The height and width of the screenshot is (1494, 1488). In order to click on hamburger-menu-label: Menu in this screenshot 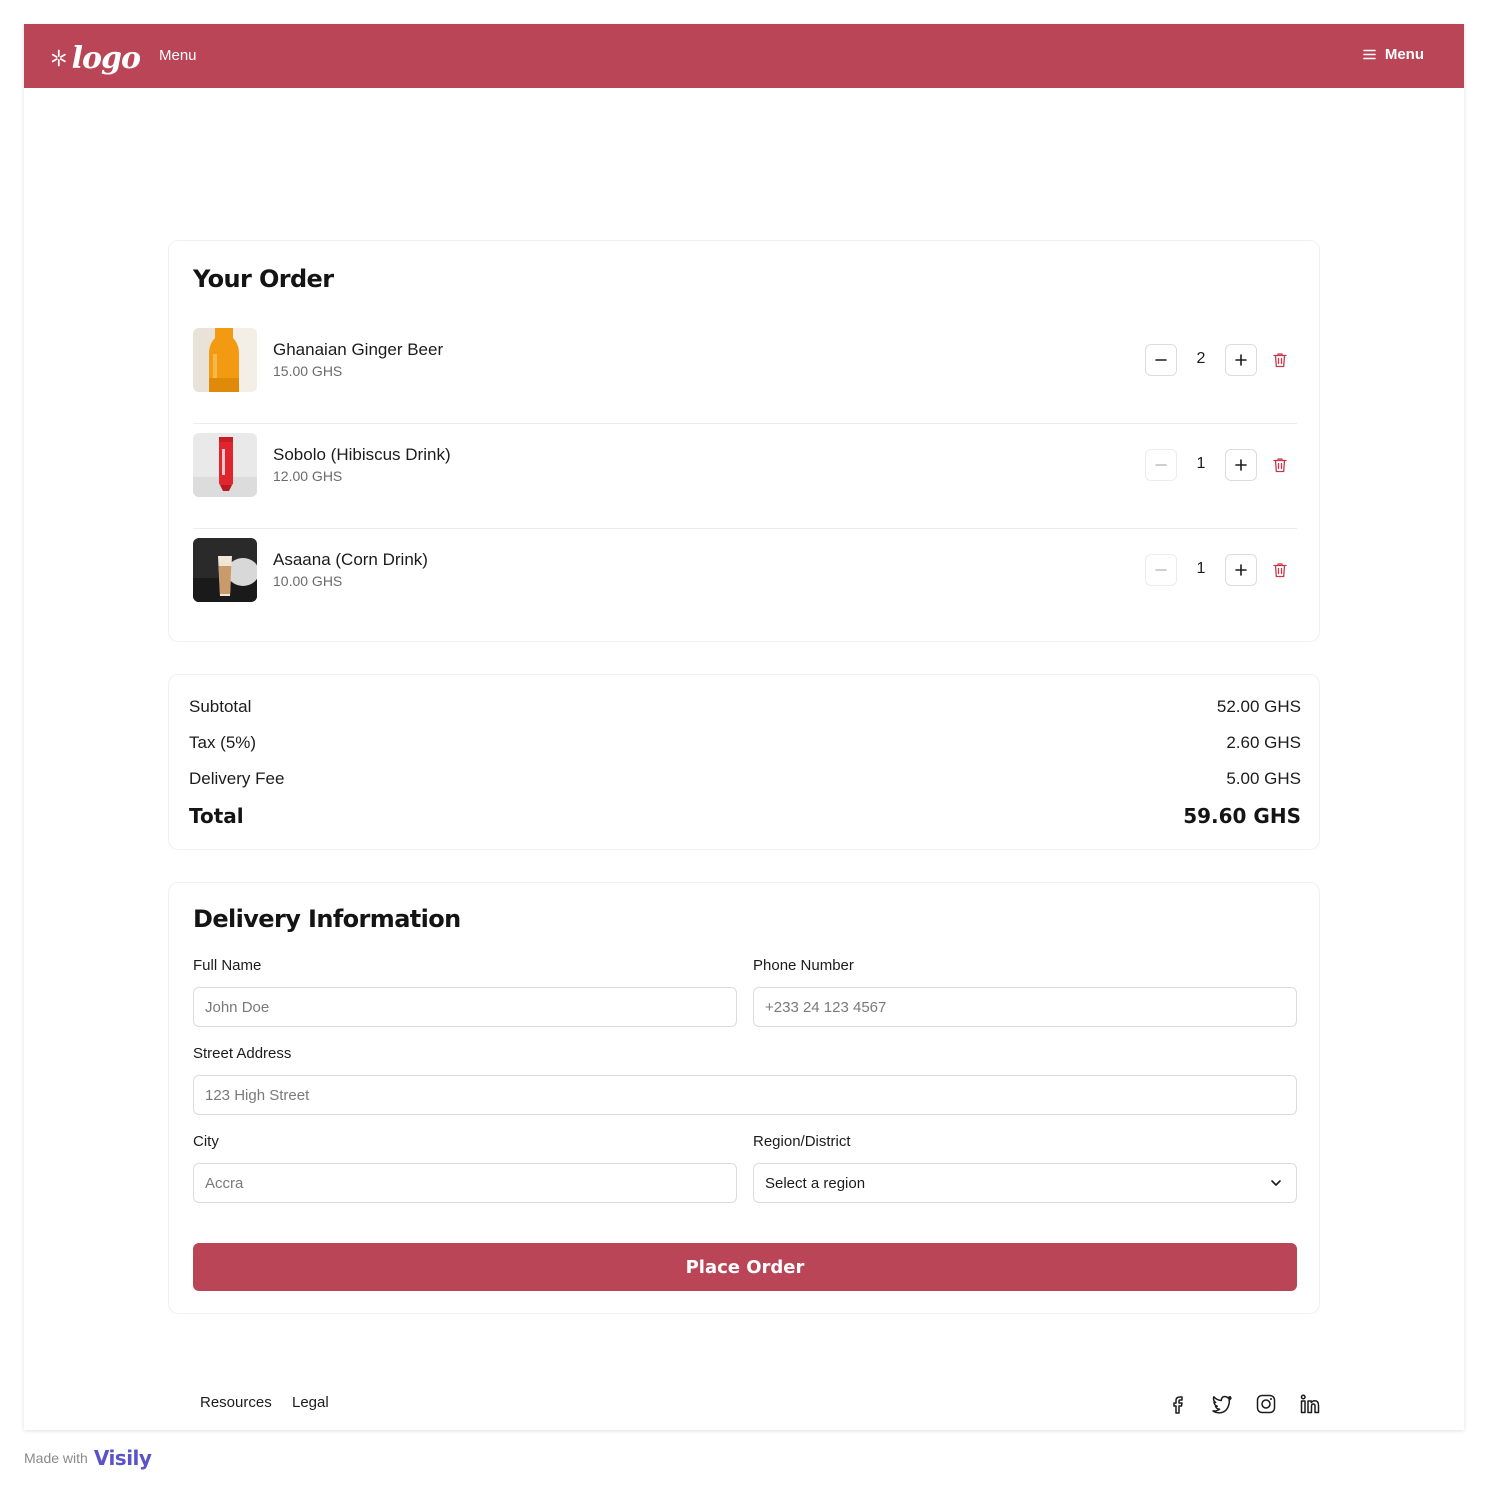, I will do `click(1404, 54)`.